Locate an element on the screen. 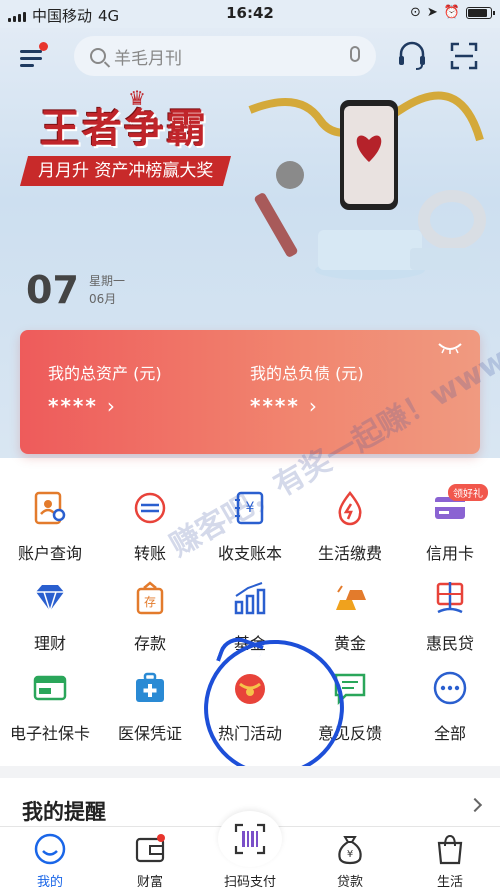 The image size is (500, 890). transfer-icon is located at coordinates (150, 508).